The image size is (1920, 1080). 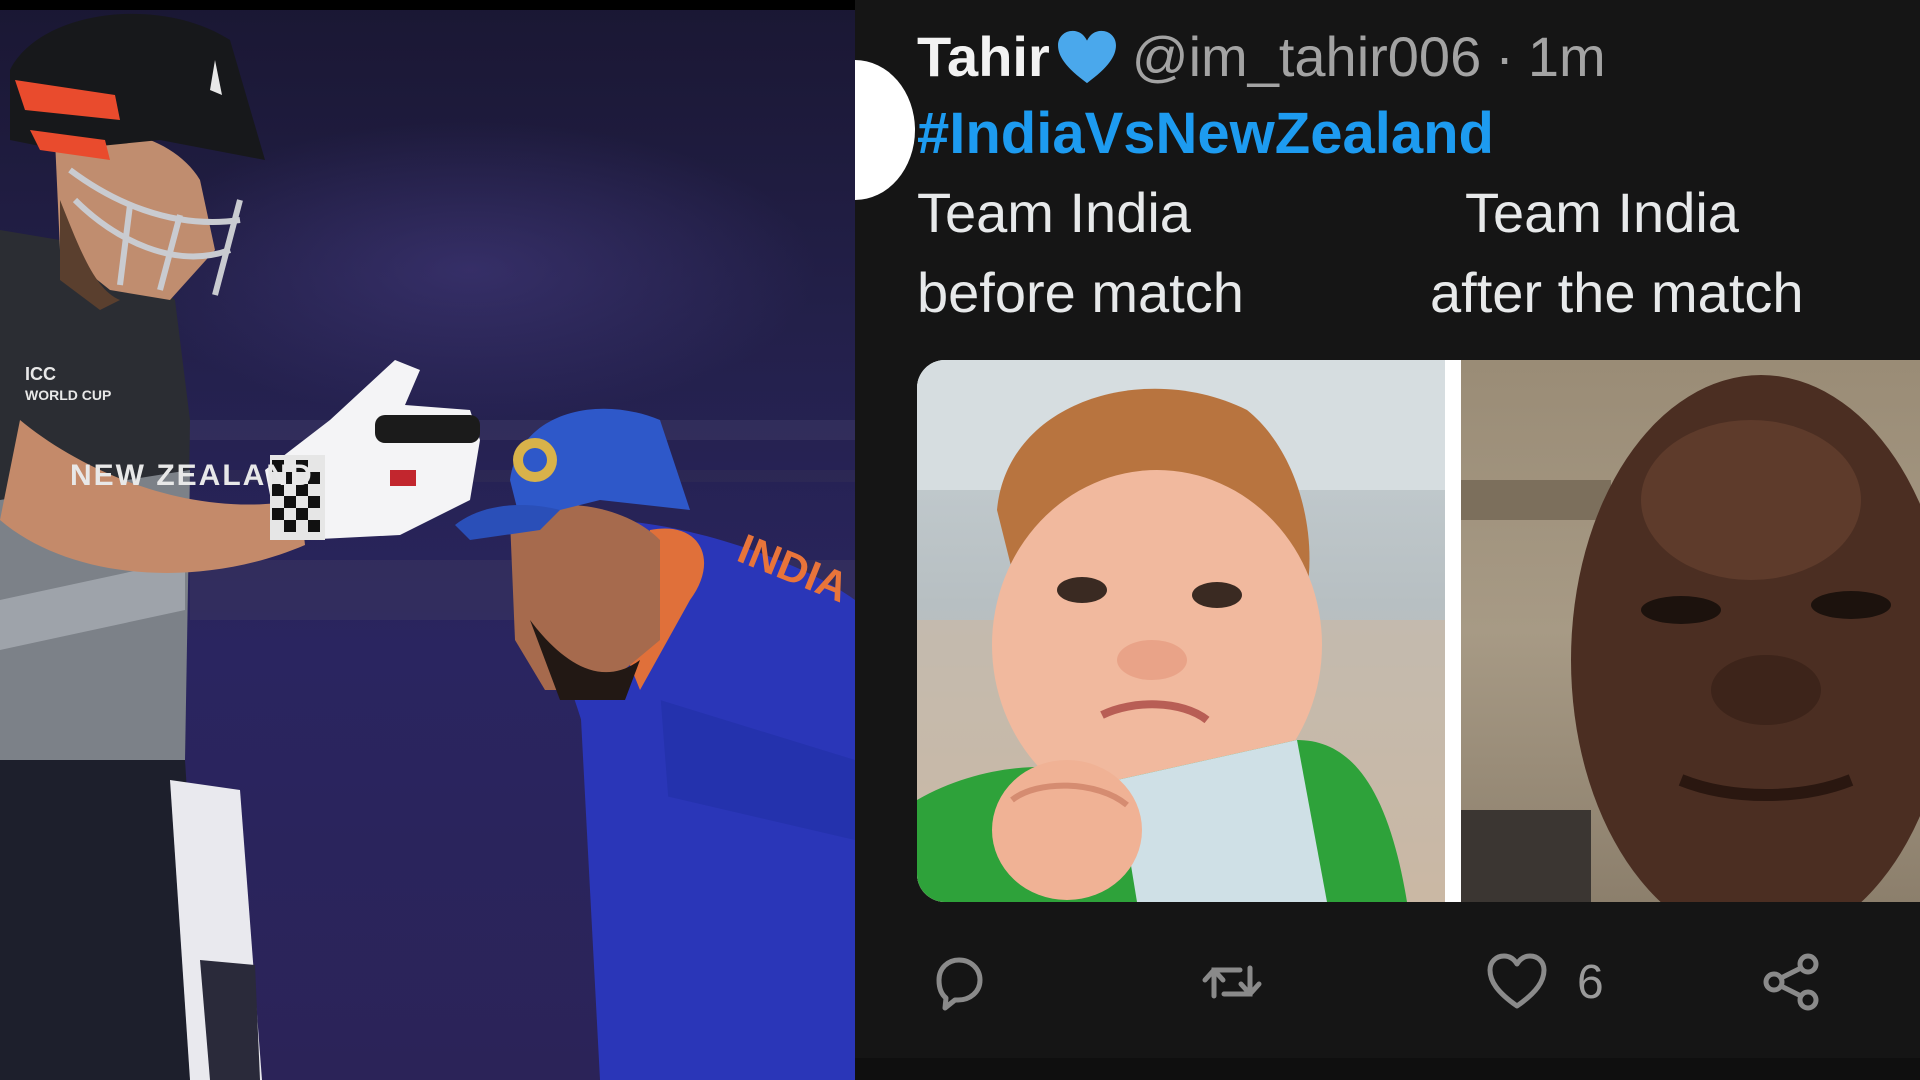 I want to click on like-icon, so click(x=1517, y=981).